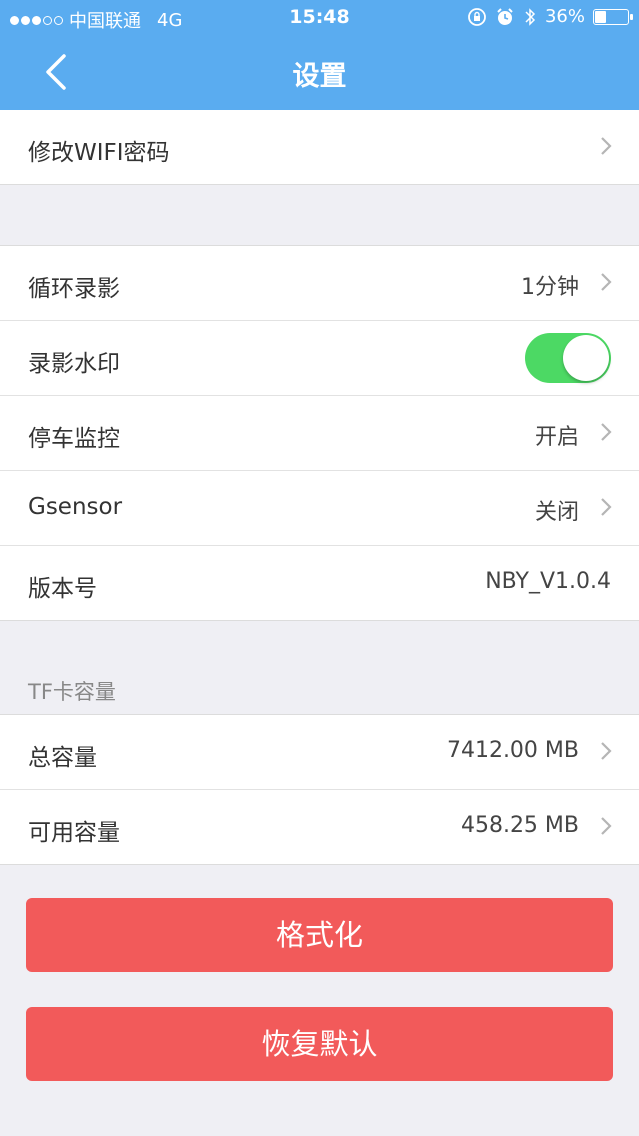 The image size is (639, 1136). I want to click on format-button: 格式化, so click(319, 935).